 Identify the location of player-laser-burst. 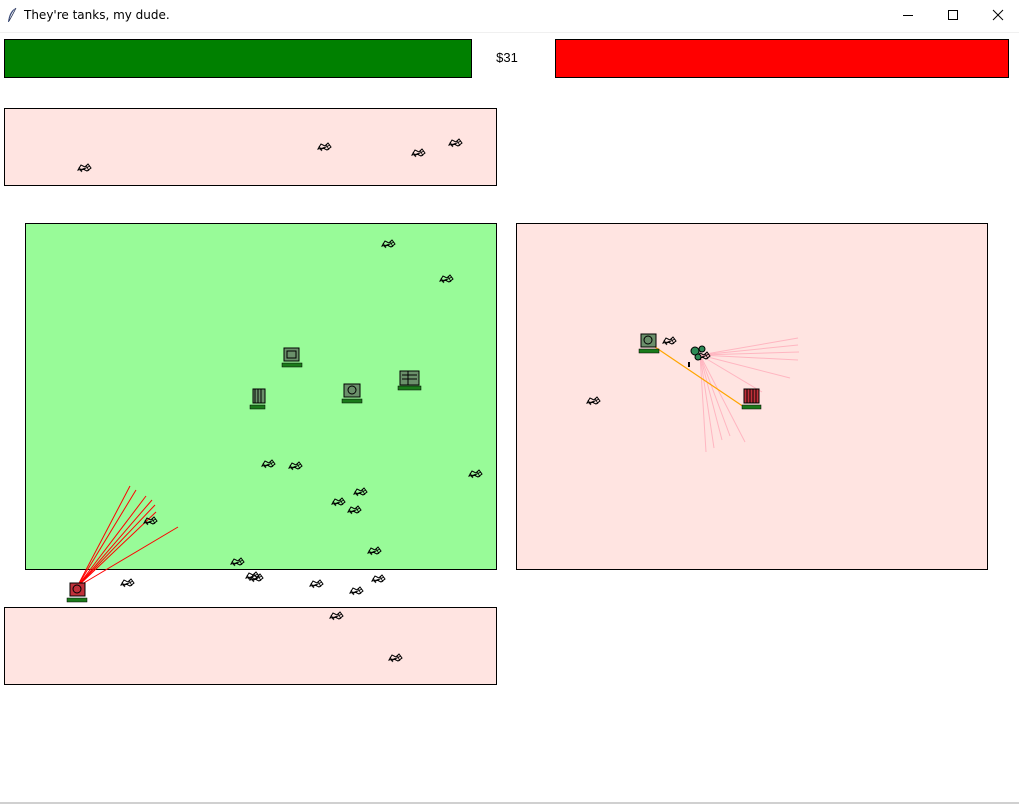
(127, 536).